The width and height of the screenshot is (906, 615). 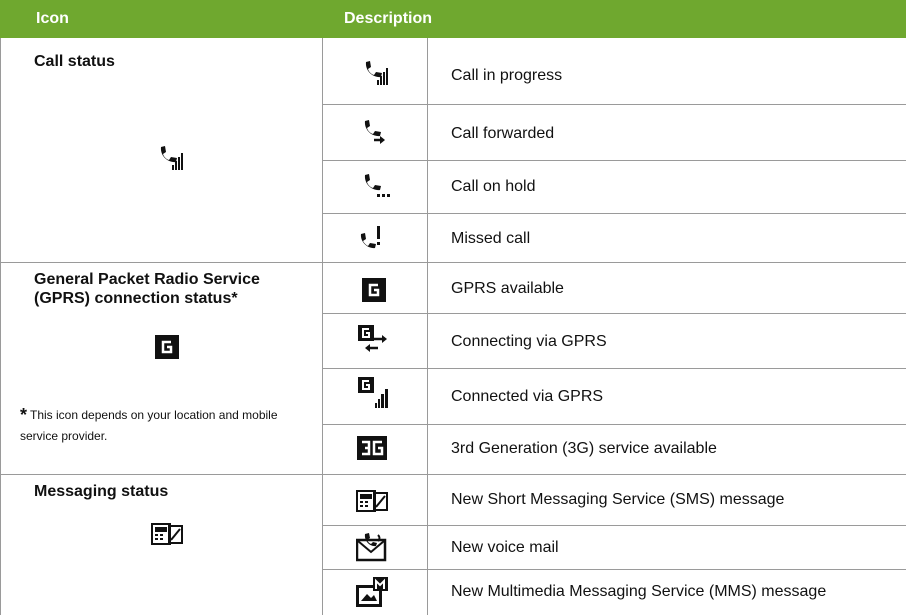 What do you see at coordinates (373, 132) in the screenshot?
I see `call-forwarded-icon` at bounding box center [373, 132].